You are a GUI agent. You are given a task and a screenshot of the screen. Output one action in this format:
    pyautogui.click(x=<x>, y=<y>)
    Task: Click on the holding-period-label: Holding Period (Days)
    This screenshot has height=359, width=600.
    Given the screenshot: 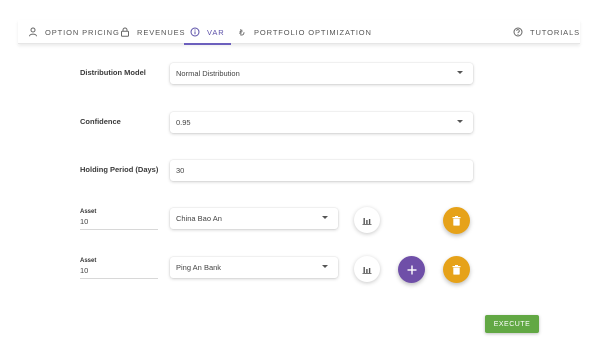 What is the action you would take?
    pyautogui.click(x=119, y=169)
    